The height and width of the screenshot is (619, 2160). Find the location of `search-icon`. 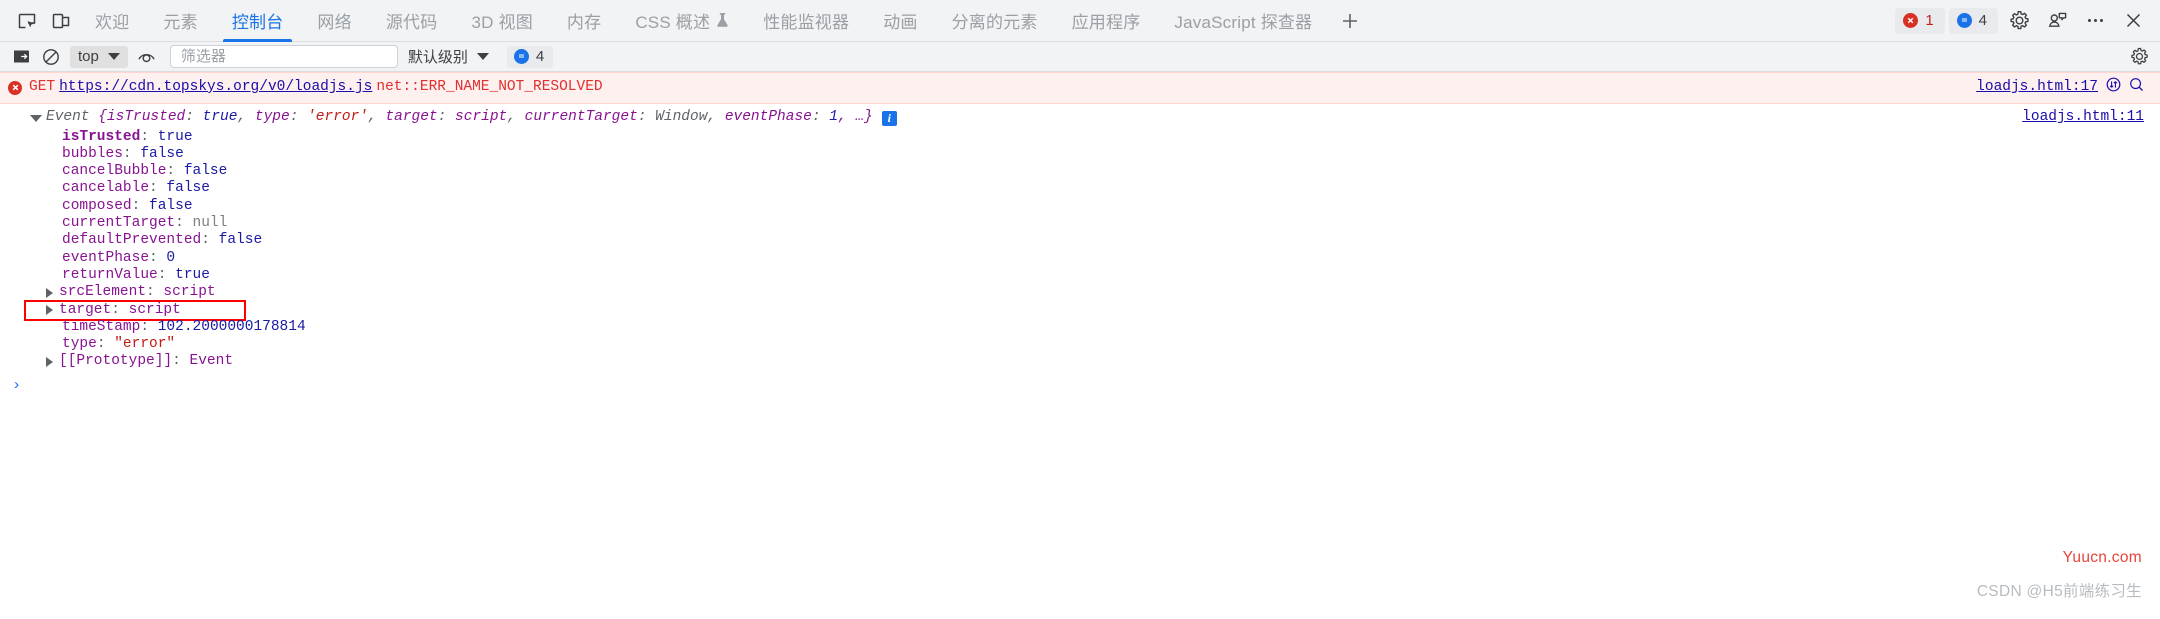

search-icon is located at coordinates (2136, 87).